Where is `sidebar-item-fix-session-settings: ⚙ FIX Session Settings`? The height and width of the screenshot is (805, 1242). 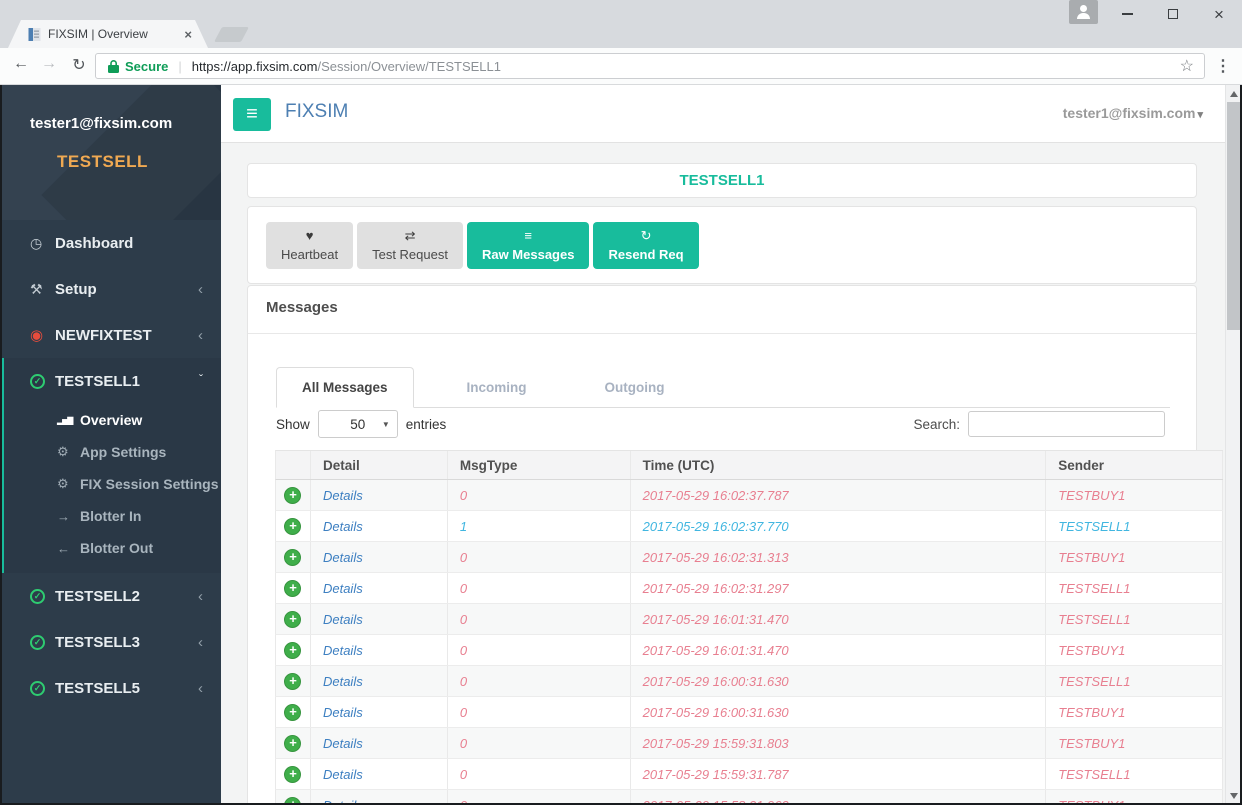 sidebar-item-fix-session-settings: ⚙ FIX Session Settings is located at coordinates (112, 484).